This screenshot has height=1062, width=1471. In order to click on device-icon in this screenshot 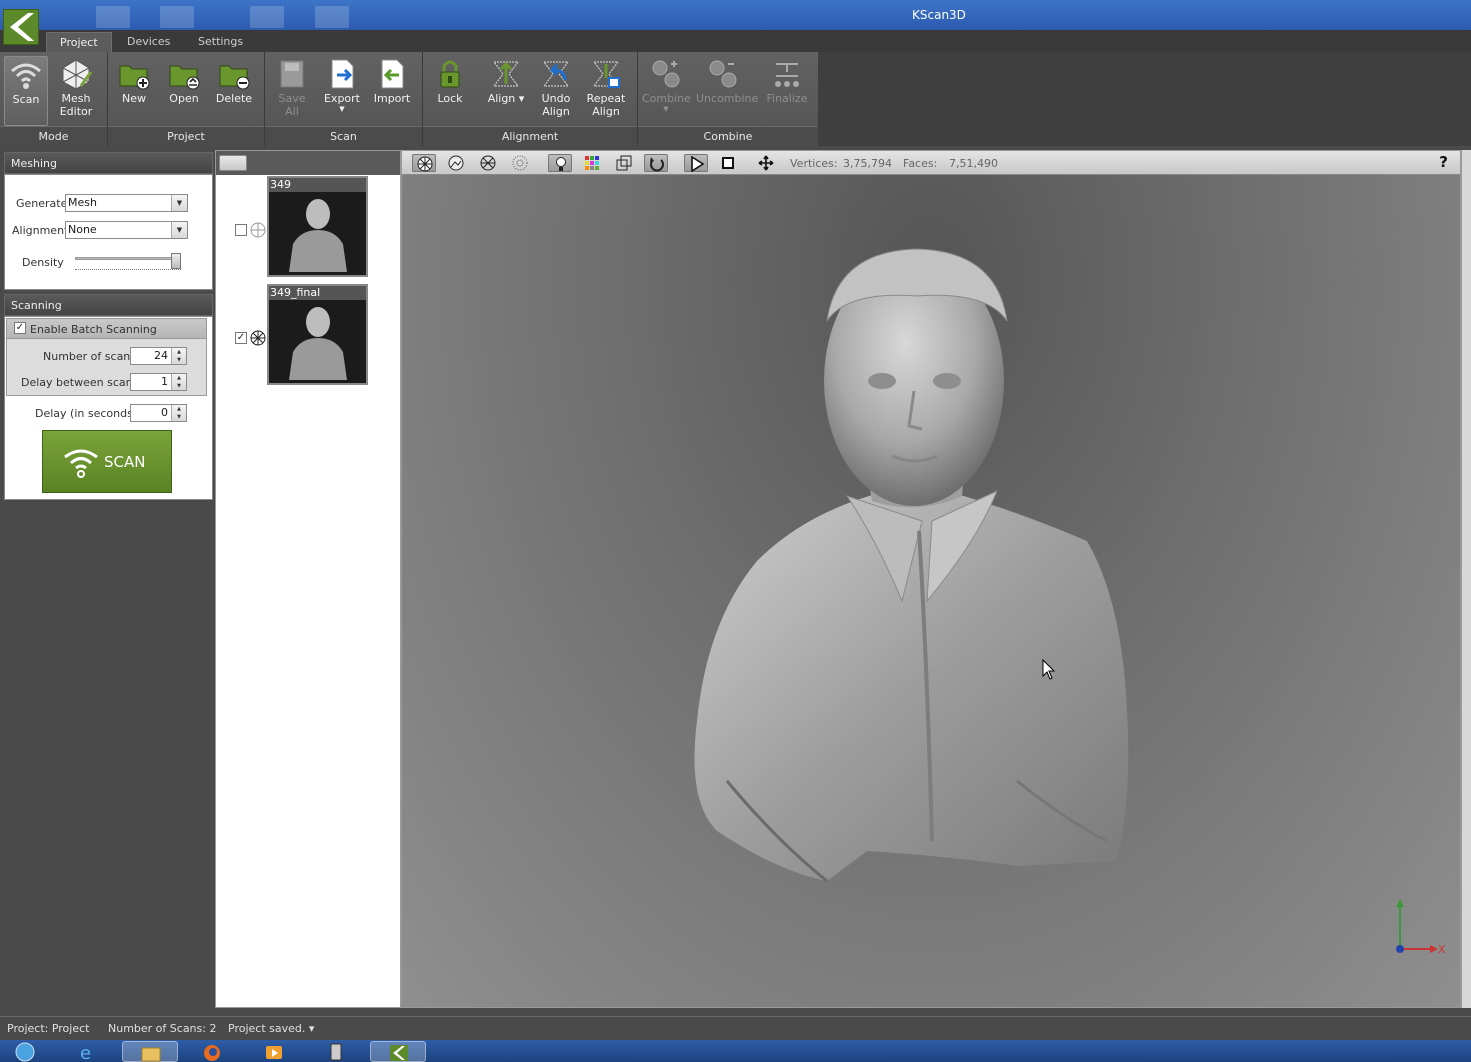, I will do `click(336, 1051)`.